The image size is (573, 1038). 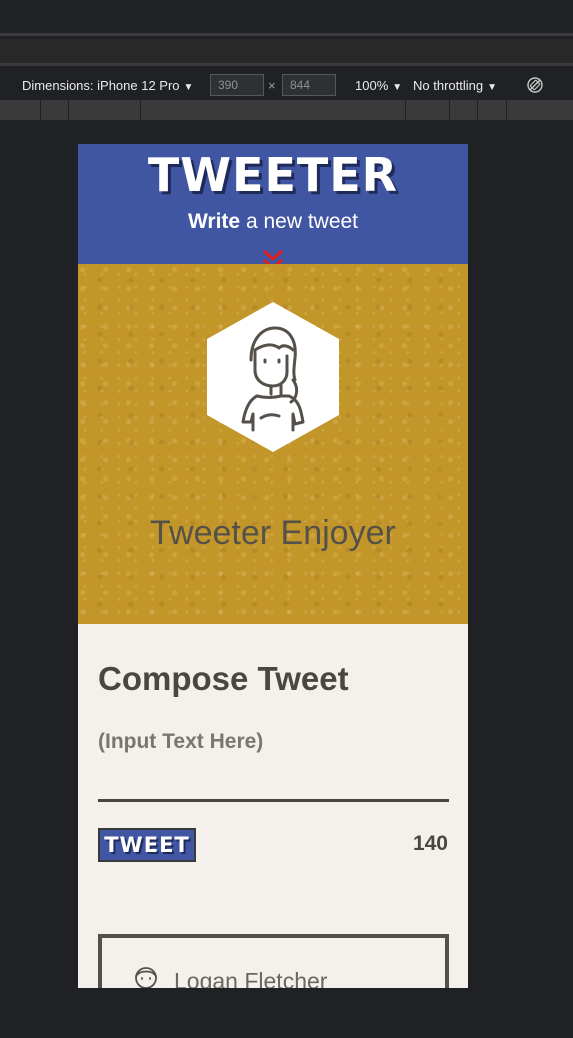 What do you see at coordinates (286, 52) in the screenshot?
I see `devtools-blank-bar` at bounding box center [286, 52].